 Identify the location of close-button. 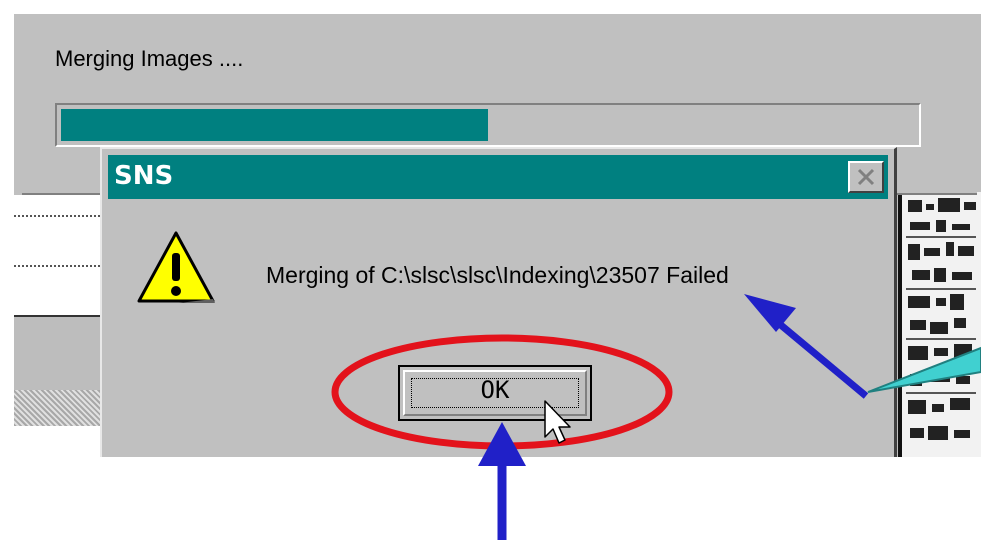
(866, 177).